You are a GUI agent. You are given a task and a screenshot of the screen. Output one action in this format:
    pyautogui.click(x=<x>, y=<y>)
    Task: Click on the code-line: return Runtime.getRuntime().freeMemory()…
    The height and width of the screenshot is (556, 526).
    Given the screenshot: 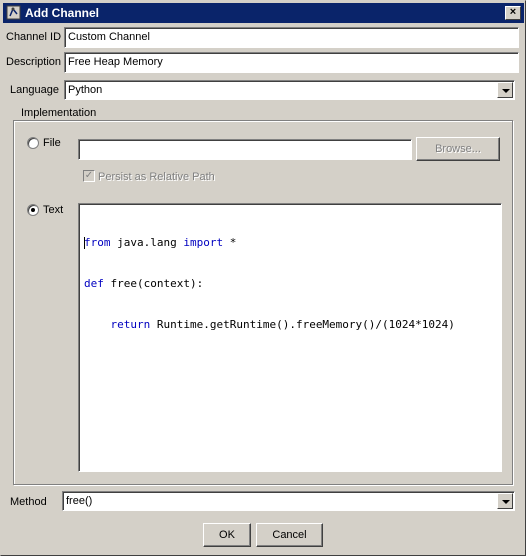 What is the action you would take?
    pyautogui.click(x=282, y=324)
    